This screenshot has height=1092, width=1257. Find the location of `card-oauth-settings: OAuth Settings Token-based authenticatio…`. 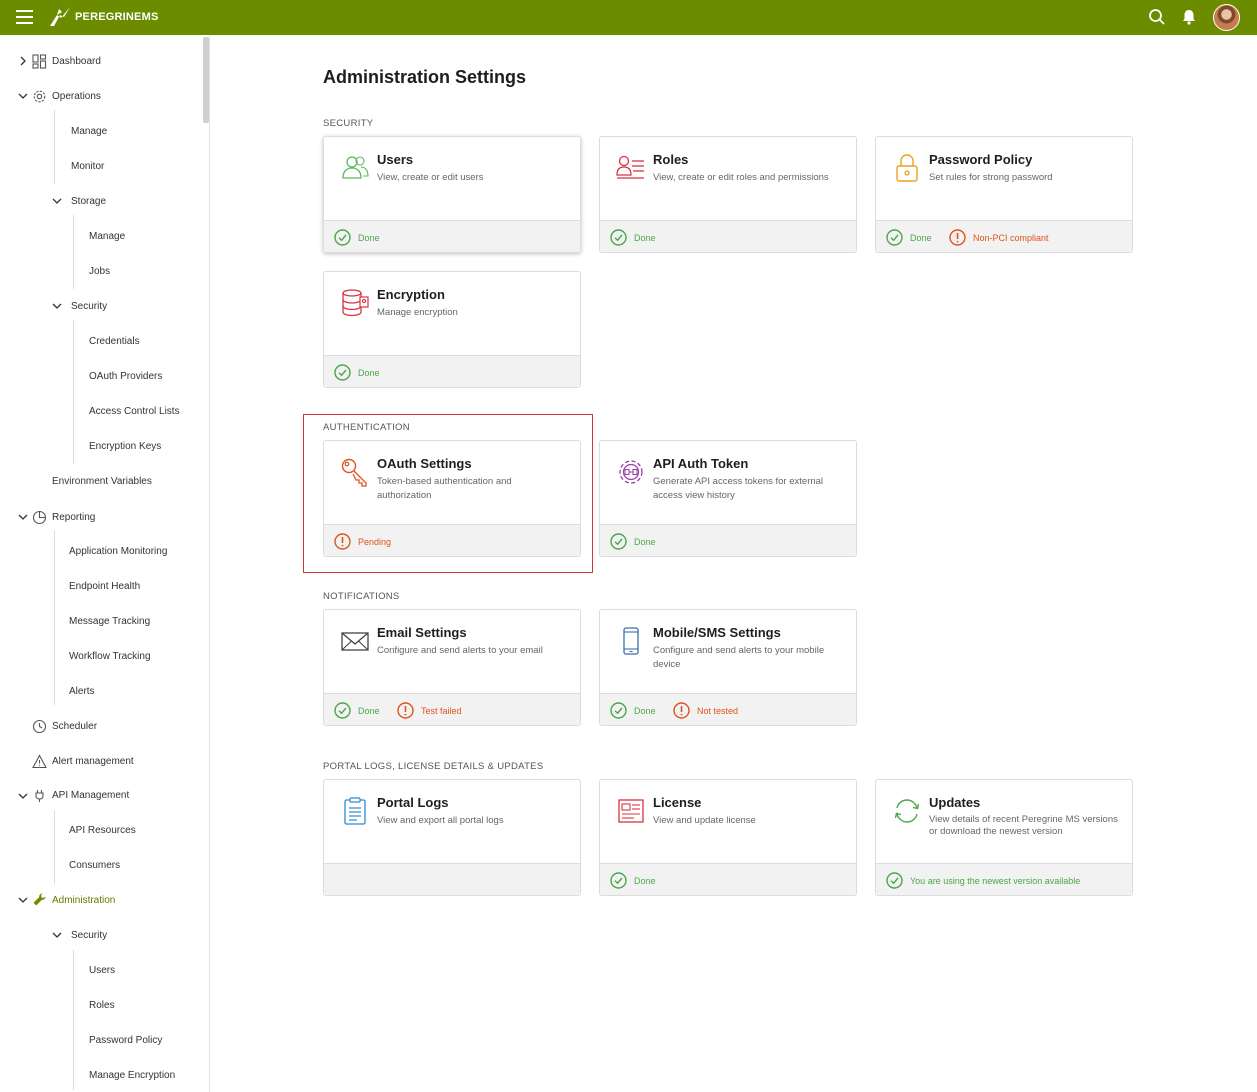

card-oauth-settings: OAuth Settings Token-based authenticatio… is located at coordinates (452, 498).